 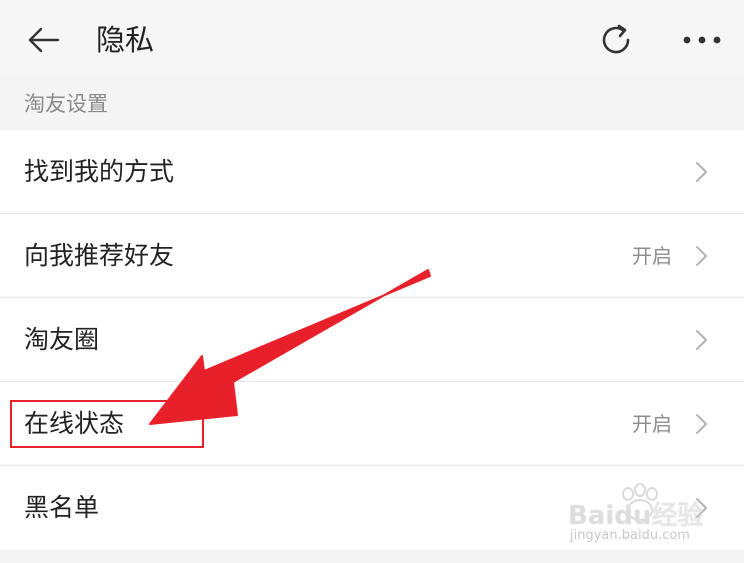 I want to click on back-button, so click(x=44, y=40).